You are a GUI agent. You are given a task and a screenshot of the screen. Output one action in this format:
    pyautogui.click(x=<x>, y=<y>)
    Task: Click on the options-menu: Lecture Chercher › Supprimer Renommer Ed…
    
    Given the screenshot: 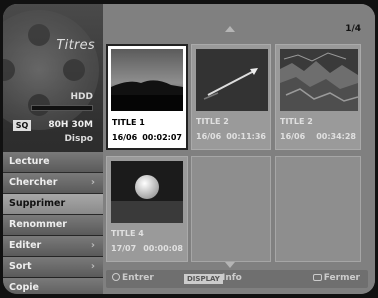 What is the action you would take?
    pyautogui.click(x=53, y=223)
    